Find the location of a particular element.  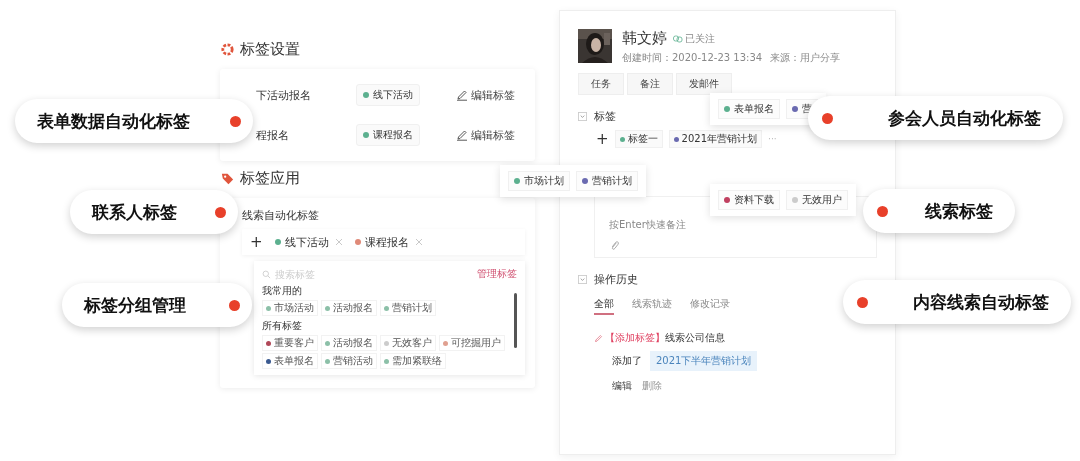

callout-label: 标签分组管理 is located at coordinates (135, 305).